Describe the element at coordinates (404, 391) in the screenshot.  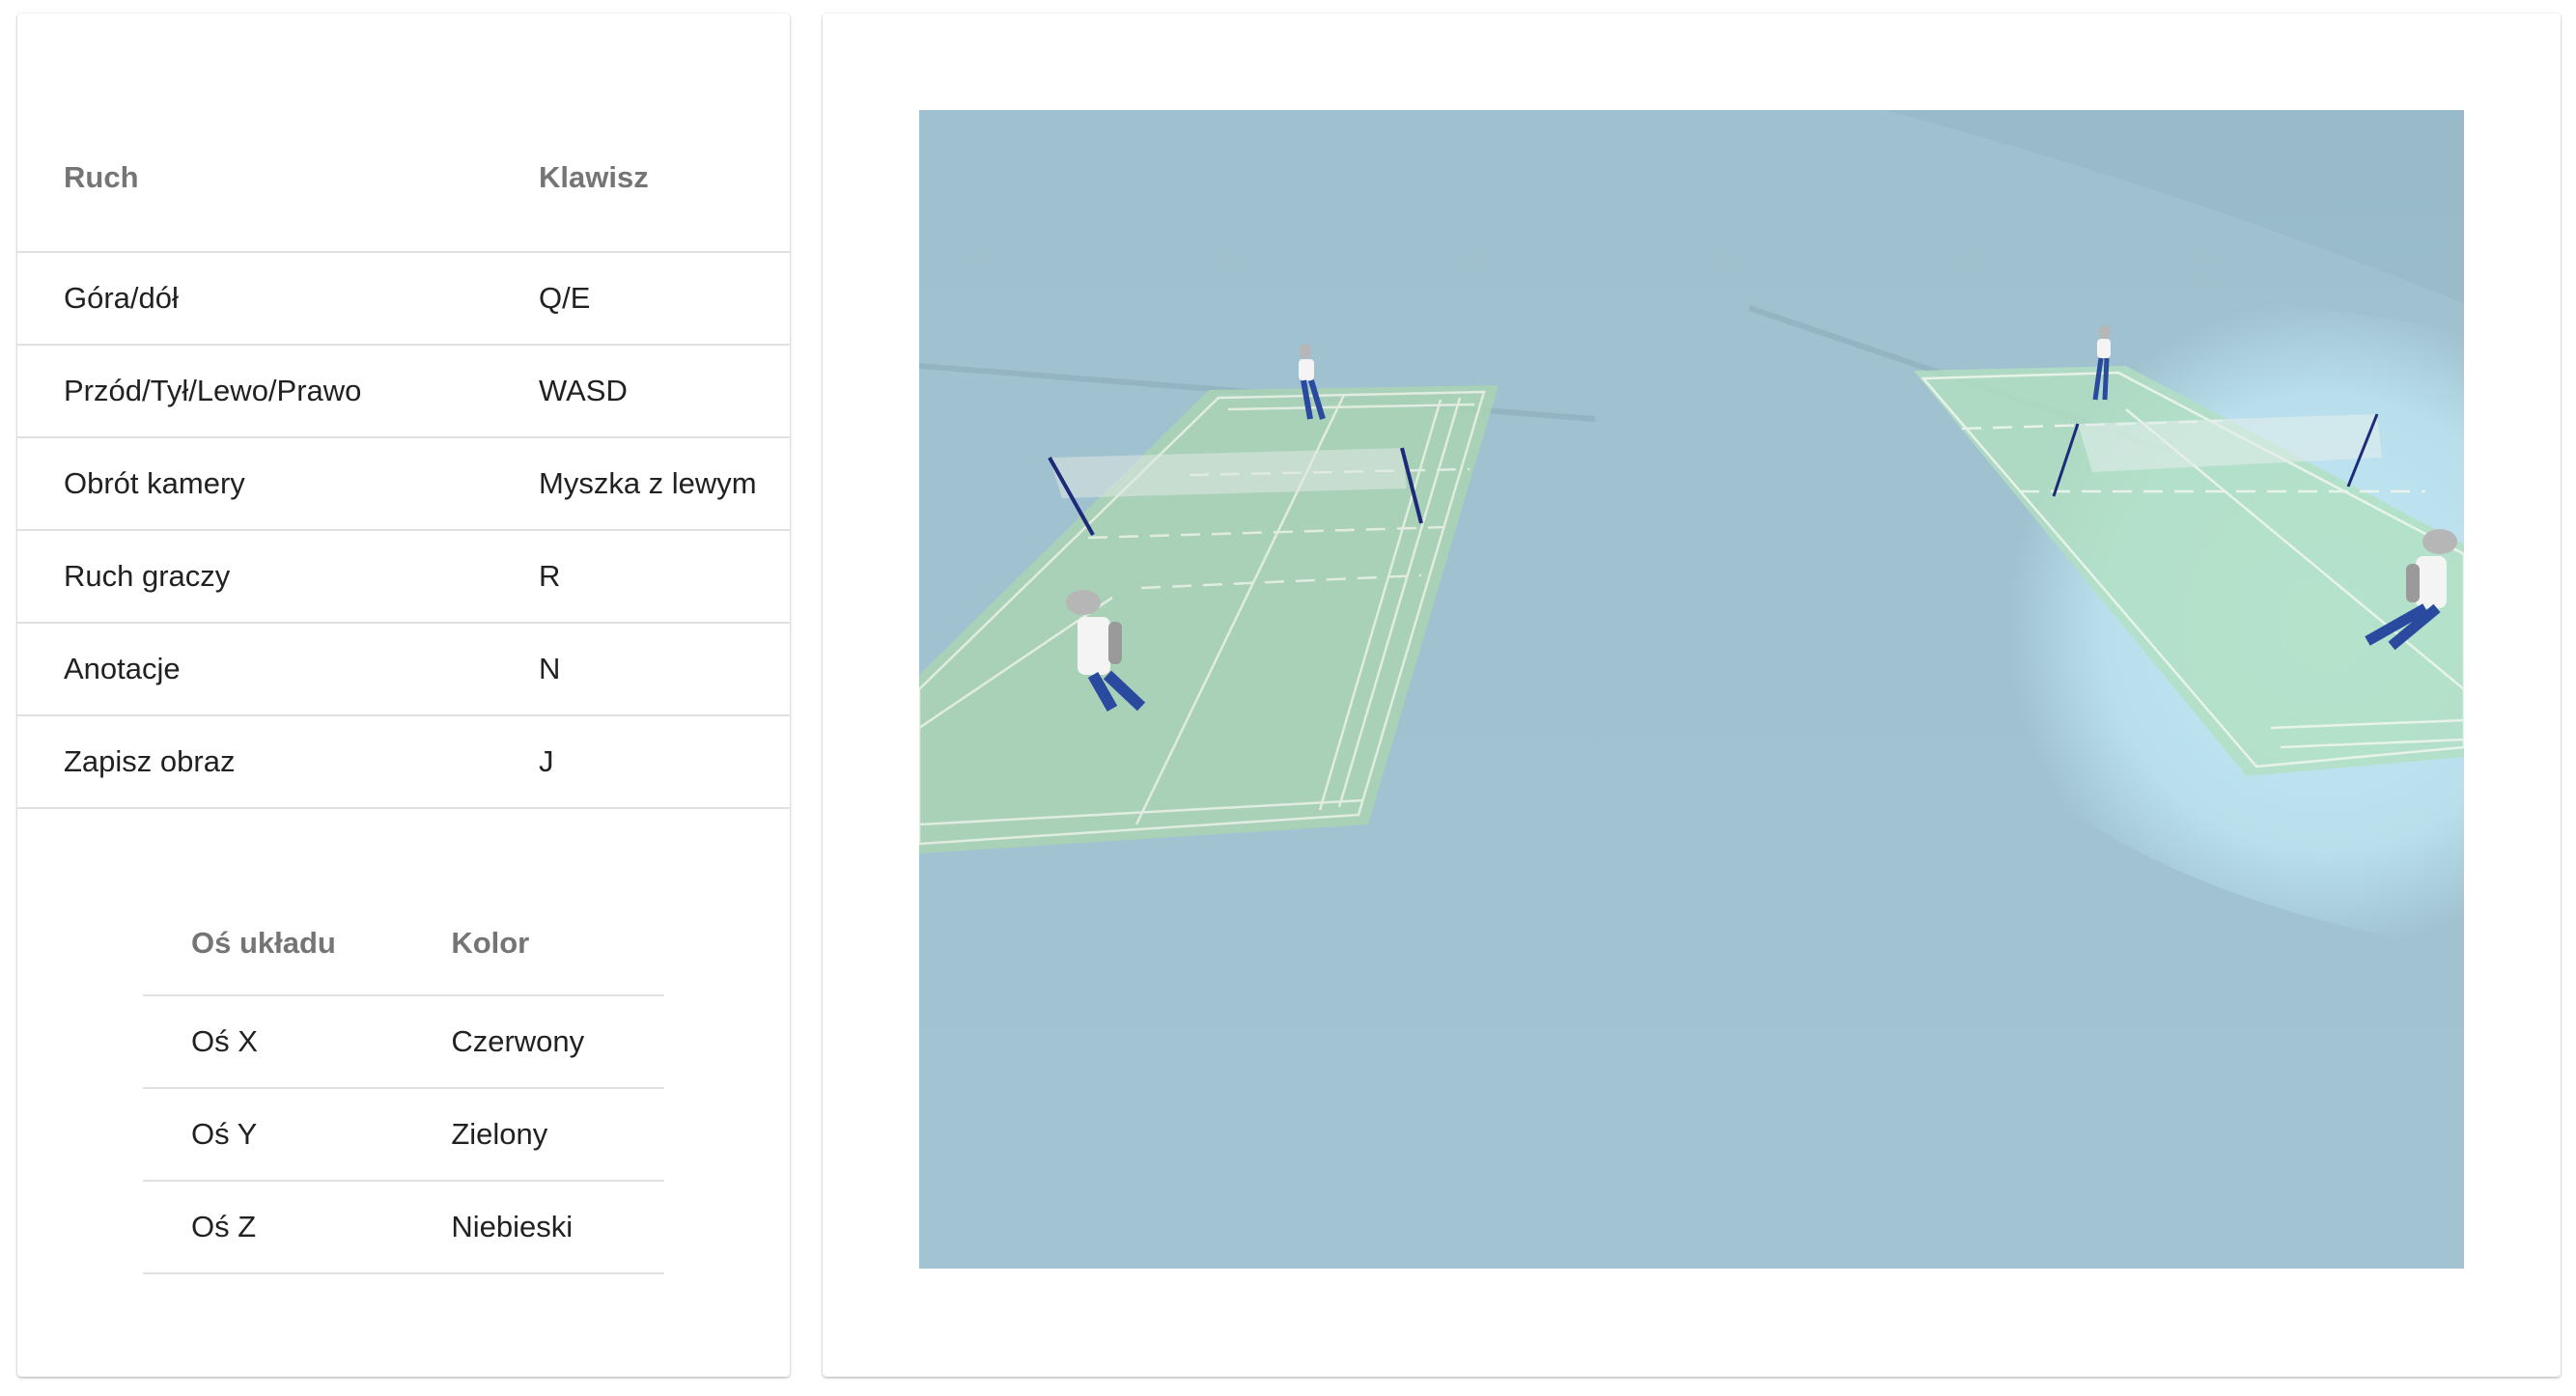
I see `table-row: Przód/Tył/Lewo/Prawo WASD` at that location.